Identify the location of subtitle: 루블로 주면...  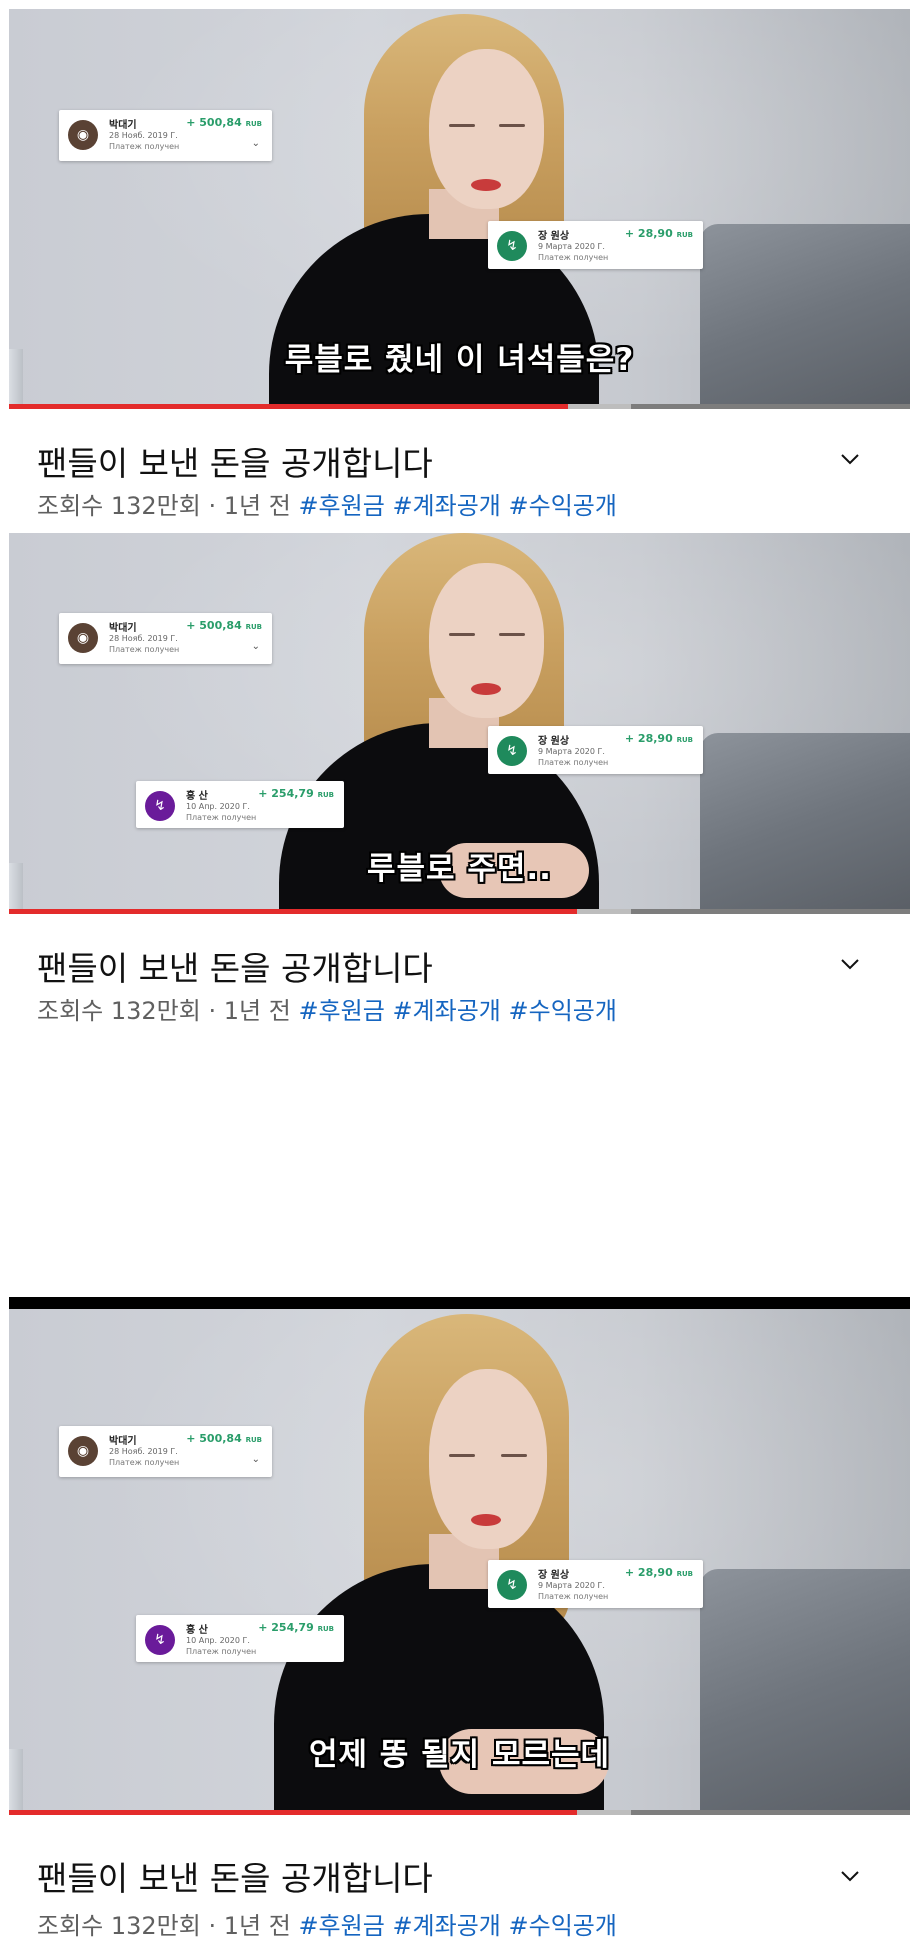
(459, 869).